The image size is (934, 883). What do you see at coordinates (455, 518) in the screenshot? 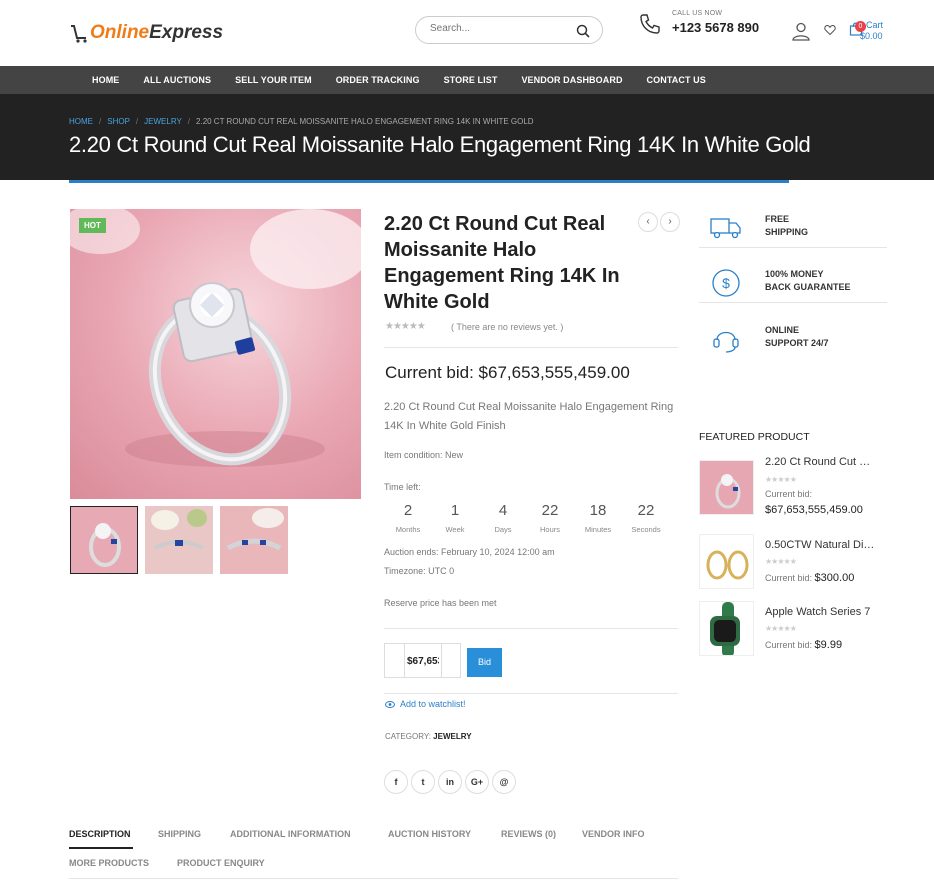
I see `countdown-week: 1 Week` at bounding box center [455, 518].